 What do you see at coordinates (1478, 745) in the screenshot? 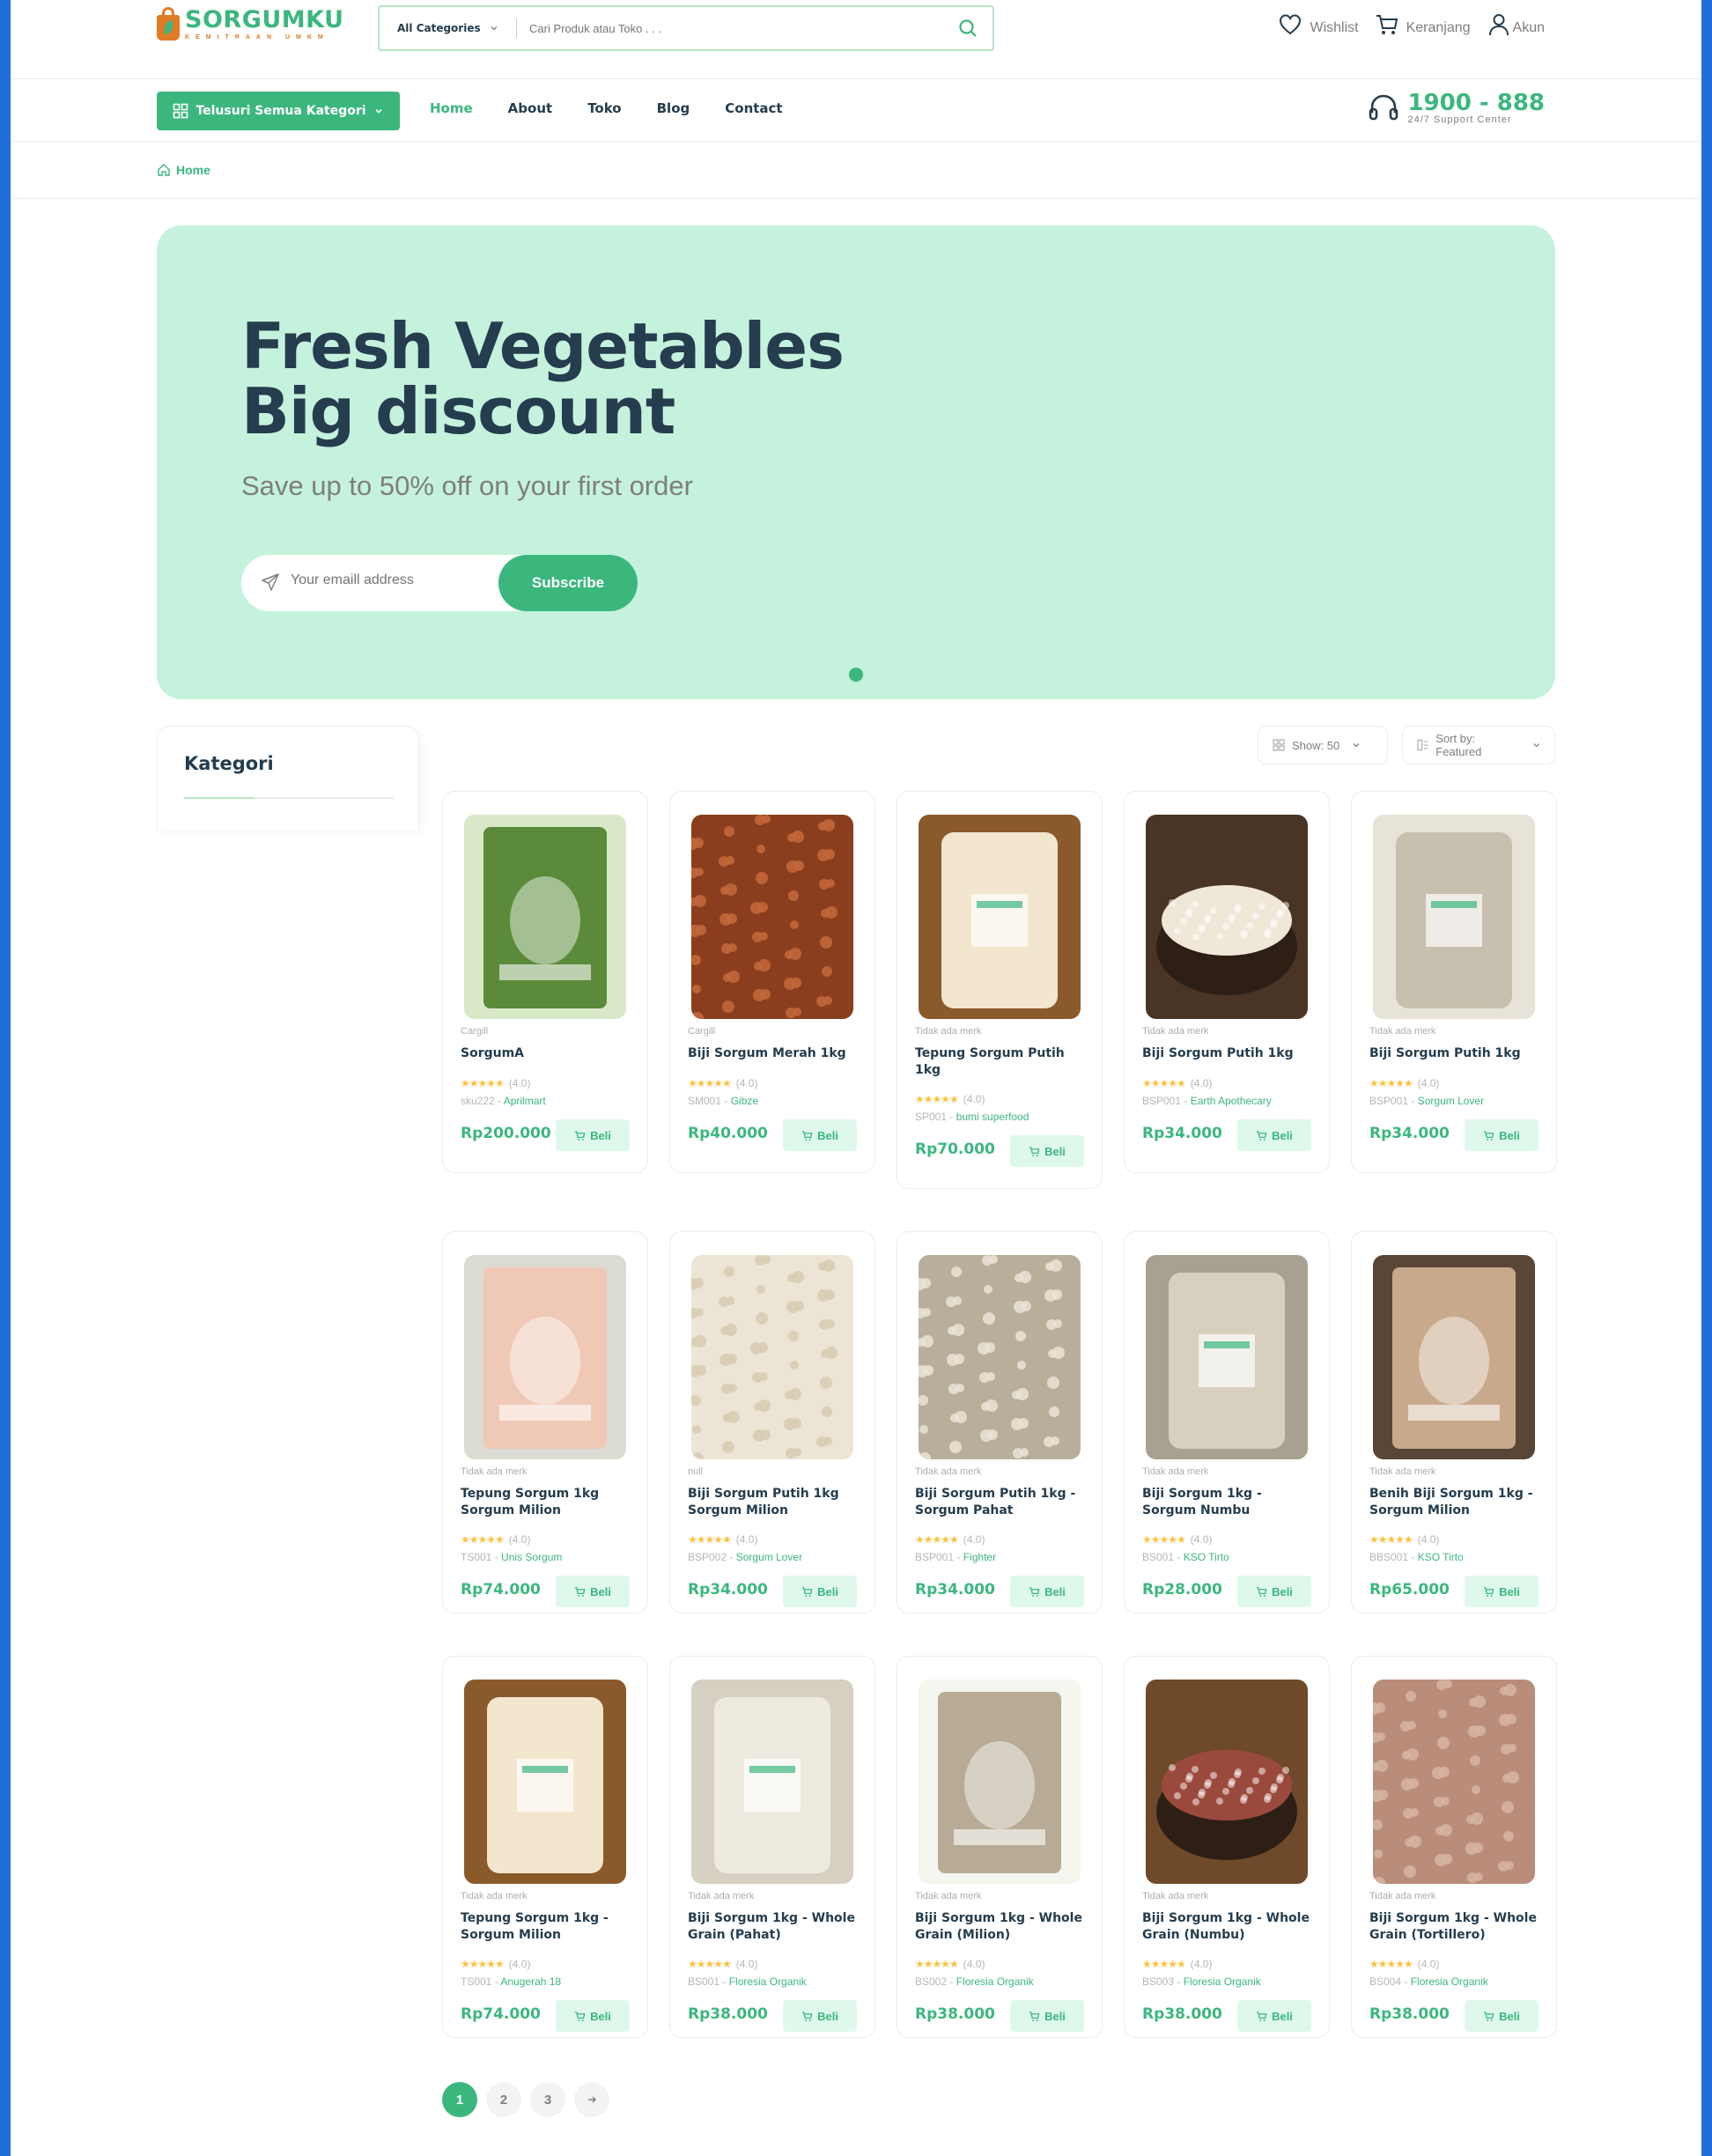
I see `sort-select: Sort by: Featured` at bounding box center [1478, 745].